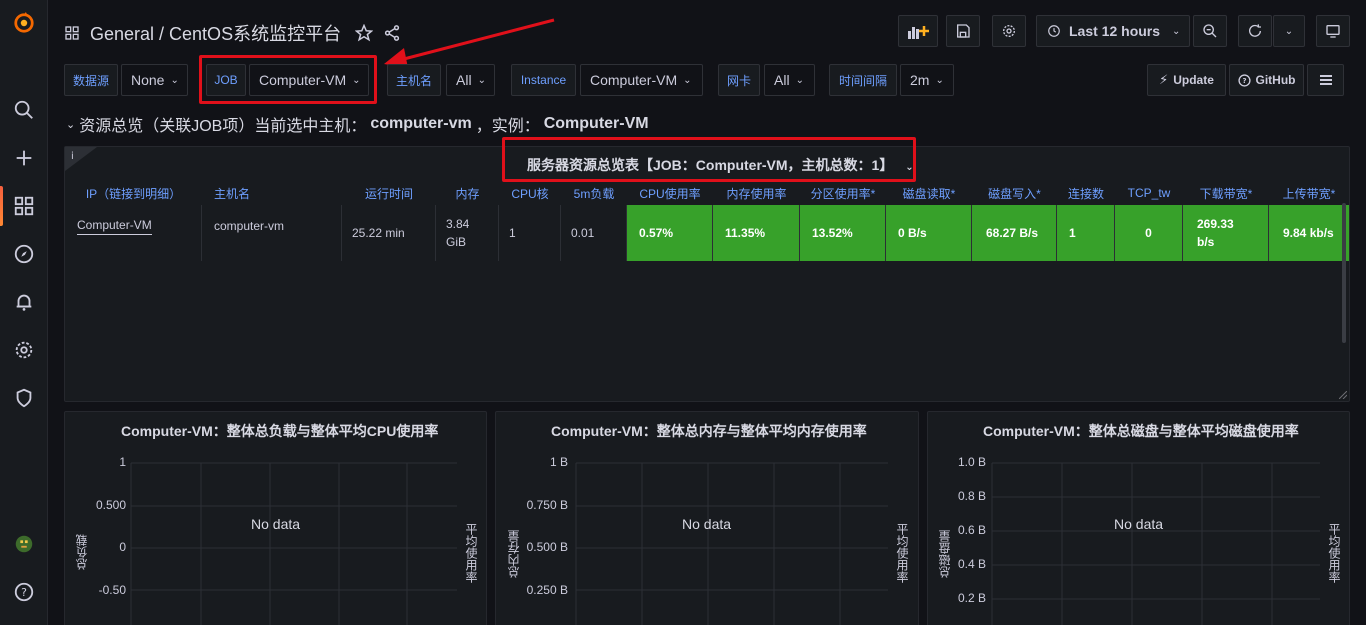  Describe the element at coordinates (530, 193) in the screenshot. I see `col-header-cpu-cores: CPU核` at that location.